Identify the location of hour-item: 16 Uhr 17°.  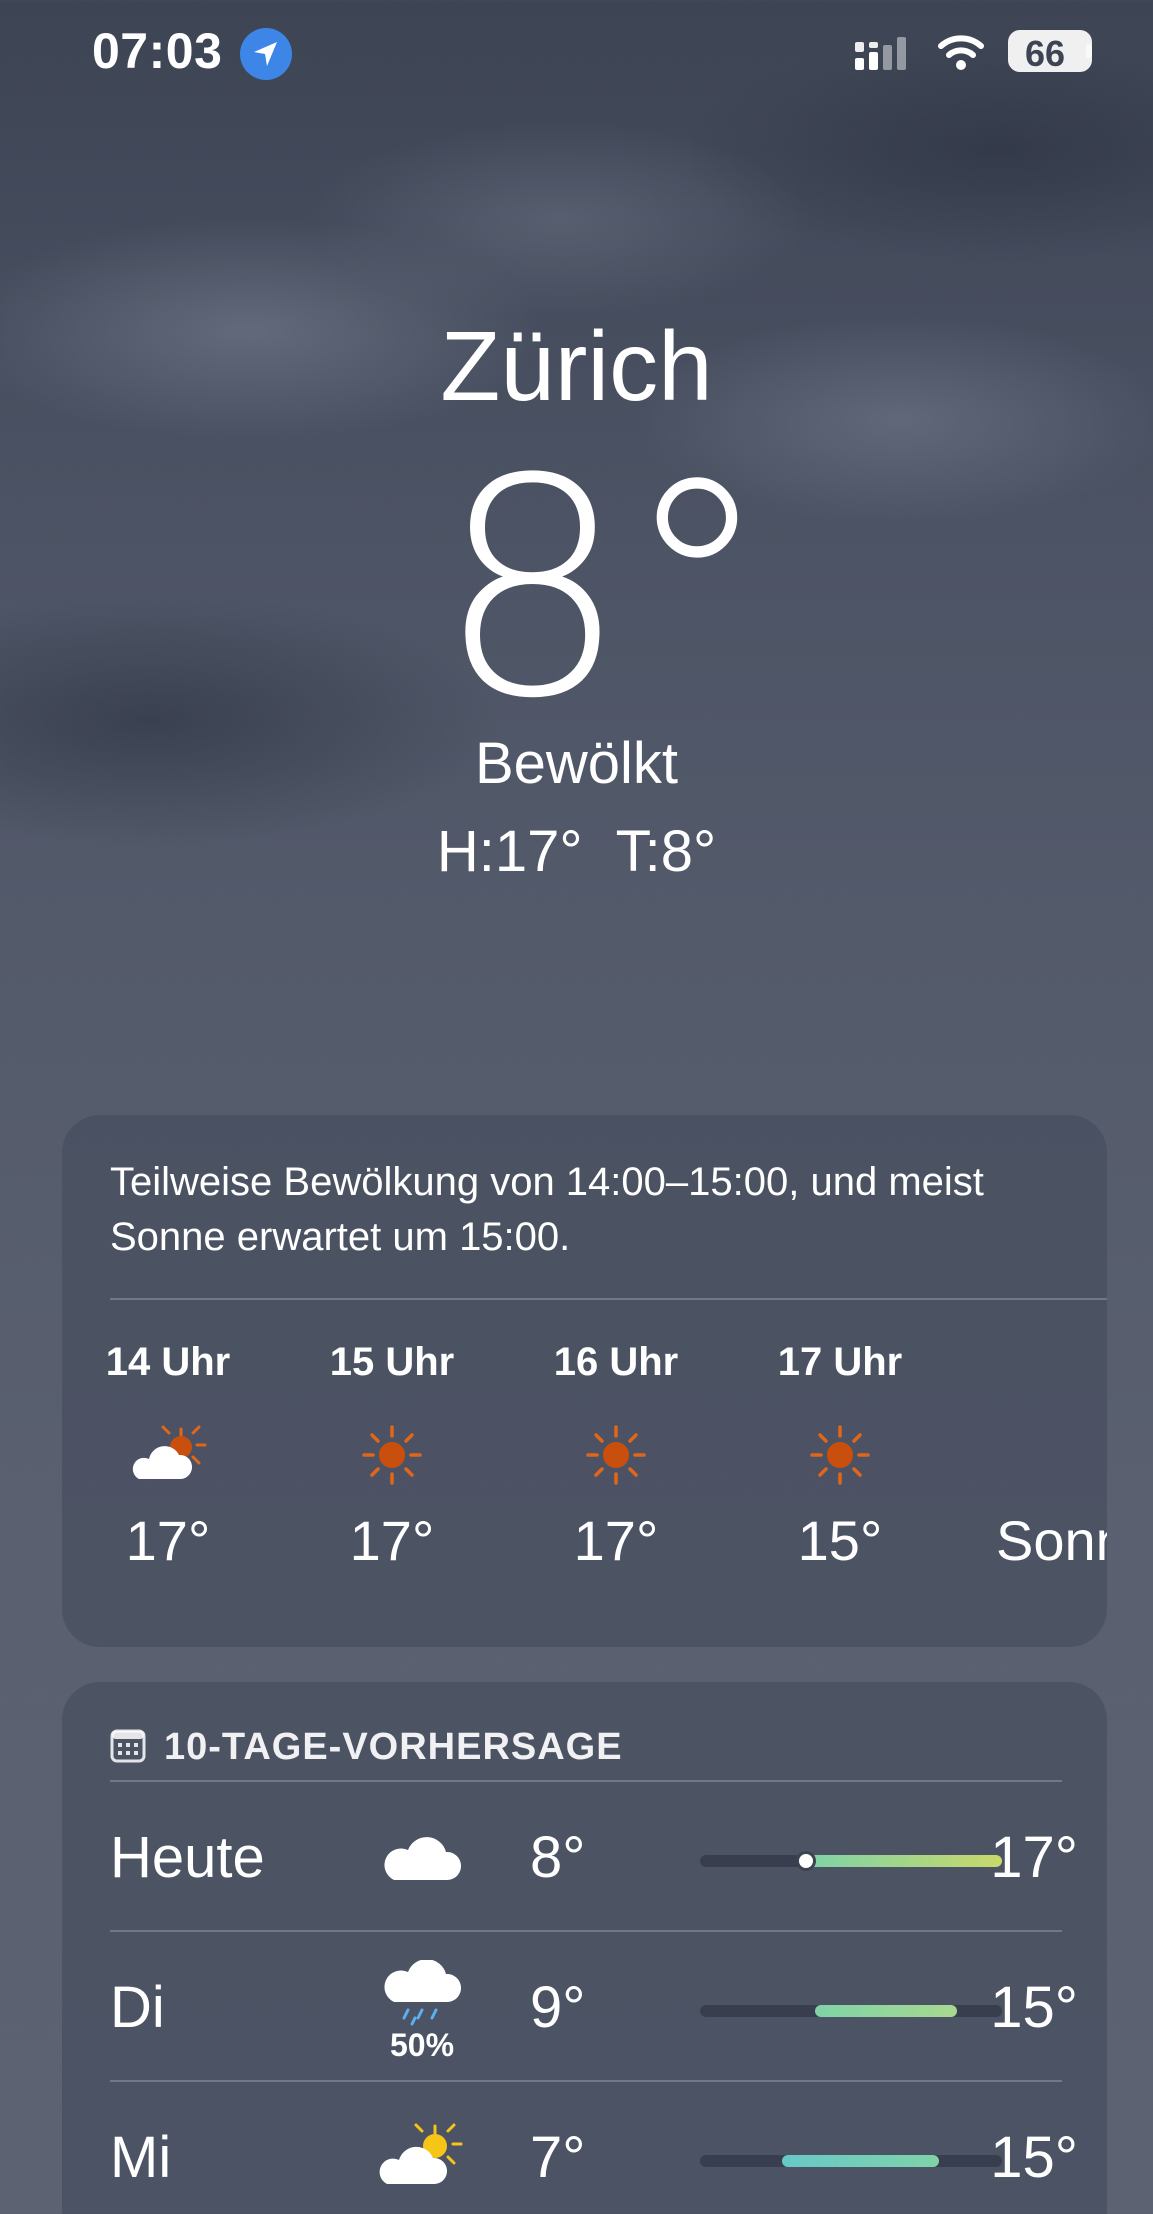
(616, 1456).